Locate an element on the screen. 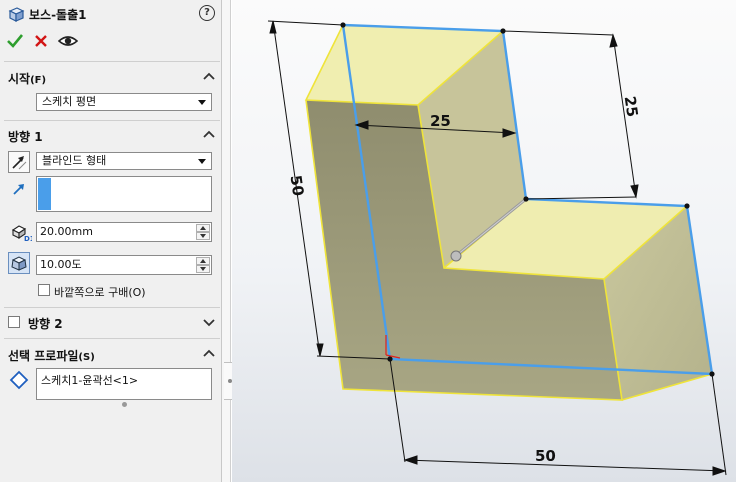  section-start-label: 시작 is located at coordinates (19, 79).